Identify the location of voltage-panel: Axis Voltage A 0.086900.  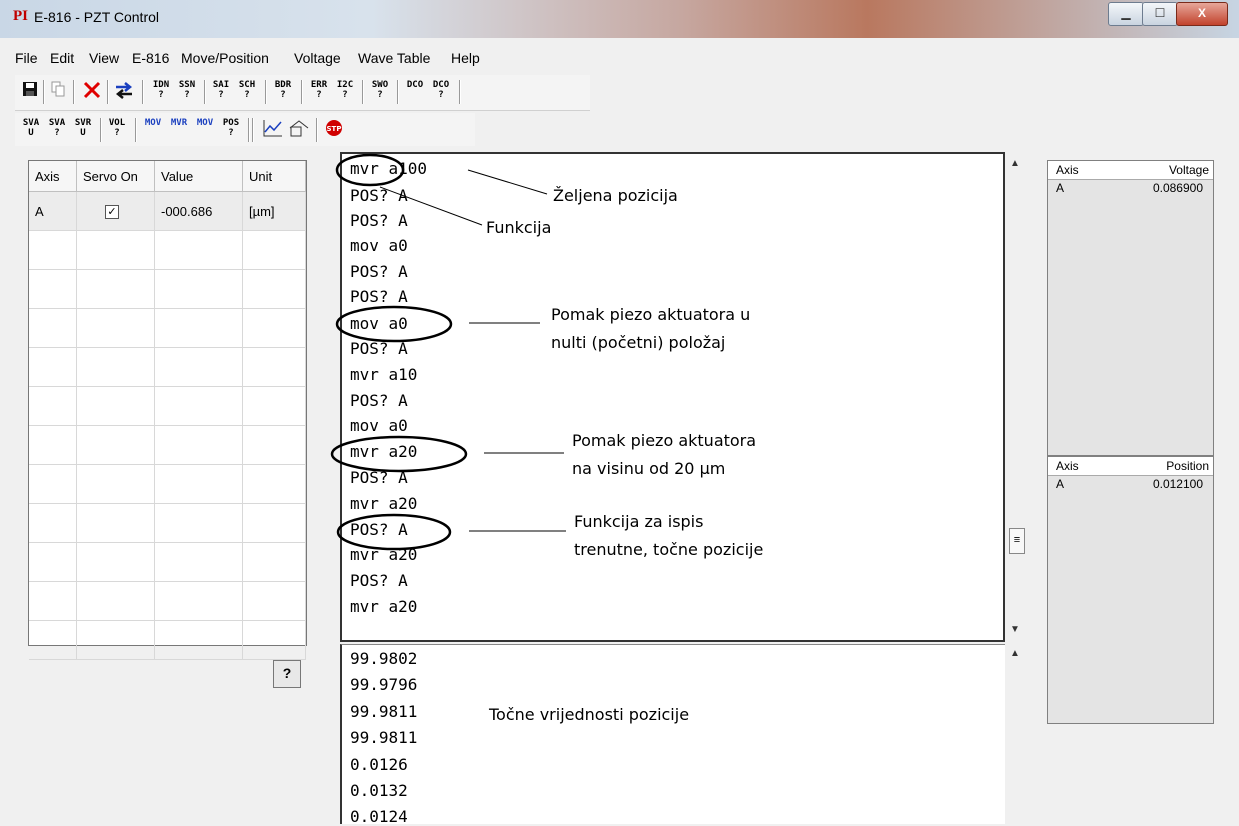
(1130, 308).